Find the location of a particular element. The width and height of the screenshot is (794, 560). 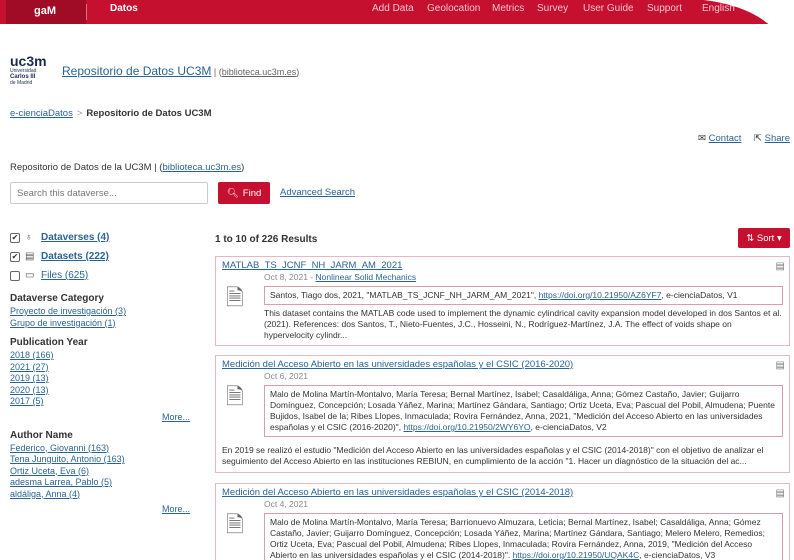

date-text: Oct 8, 2021 - is located at coordinates (290, 277).